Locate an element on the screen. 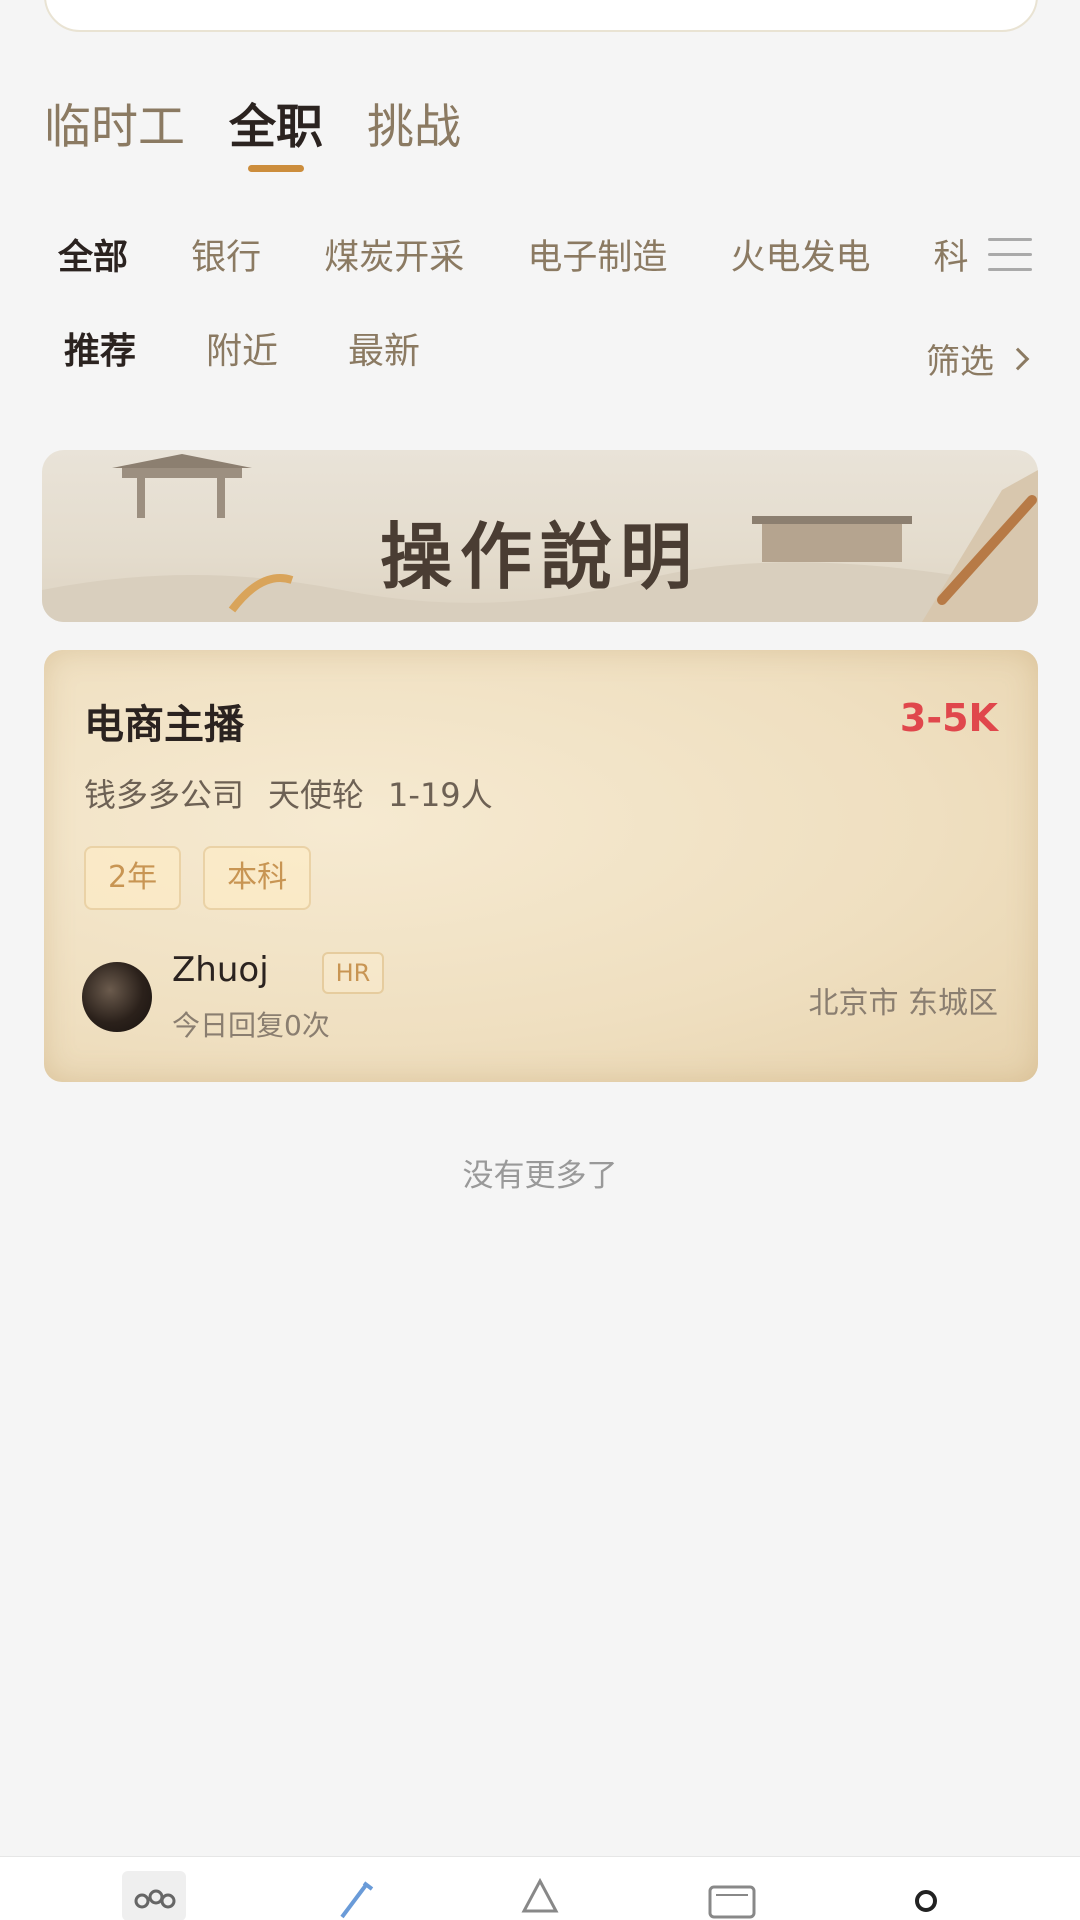  filter-label: 筛选 is located at coordinates (960, 362).